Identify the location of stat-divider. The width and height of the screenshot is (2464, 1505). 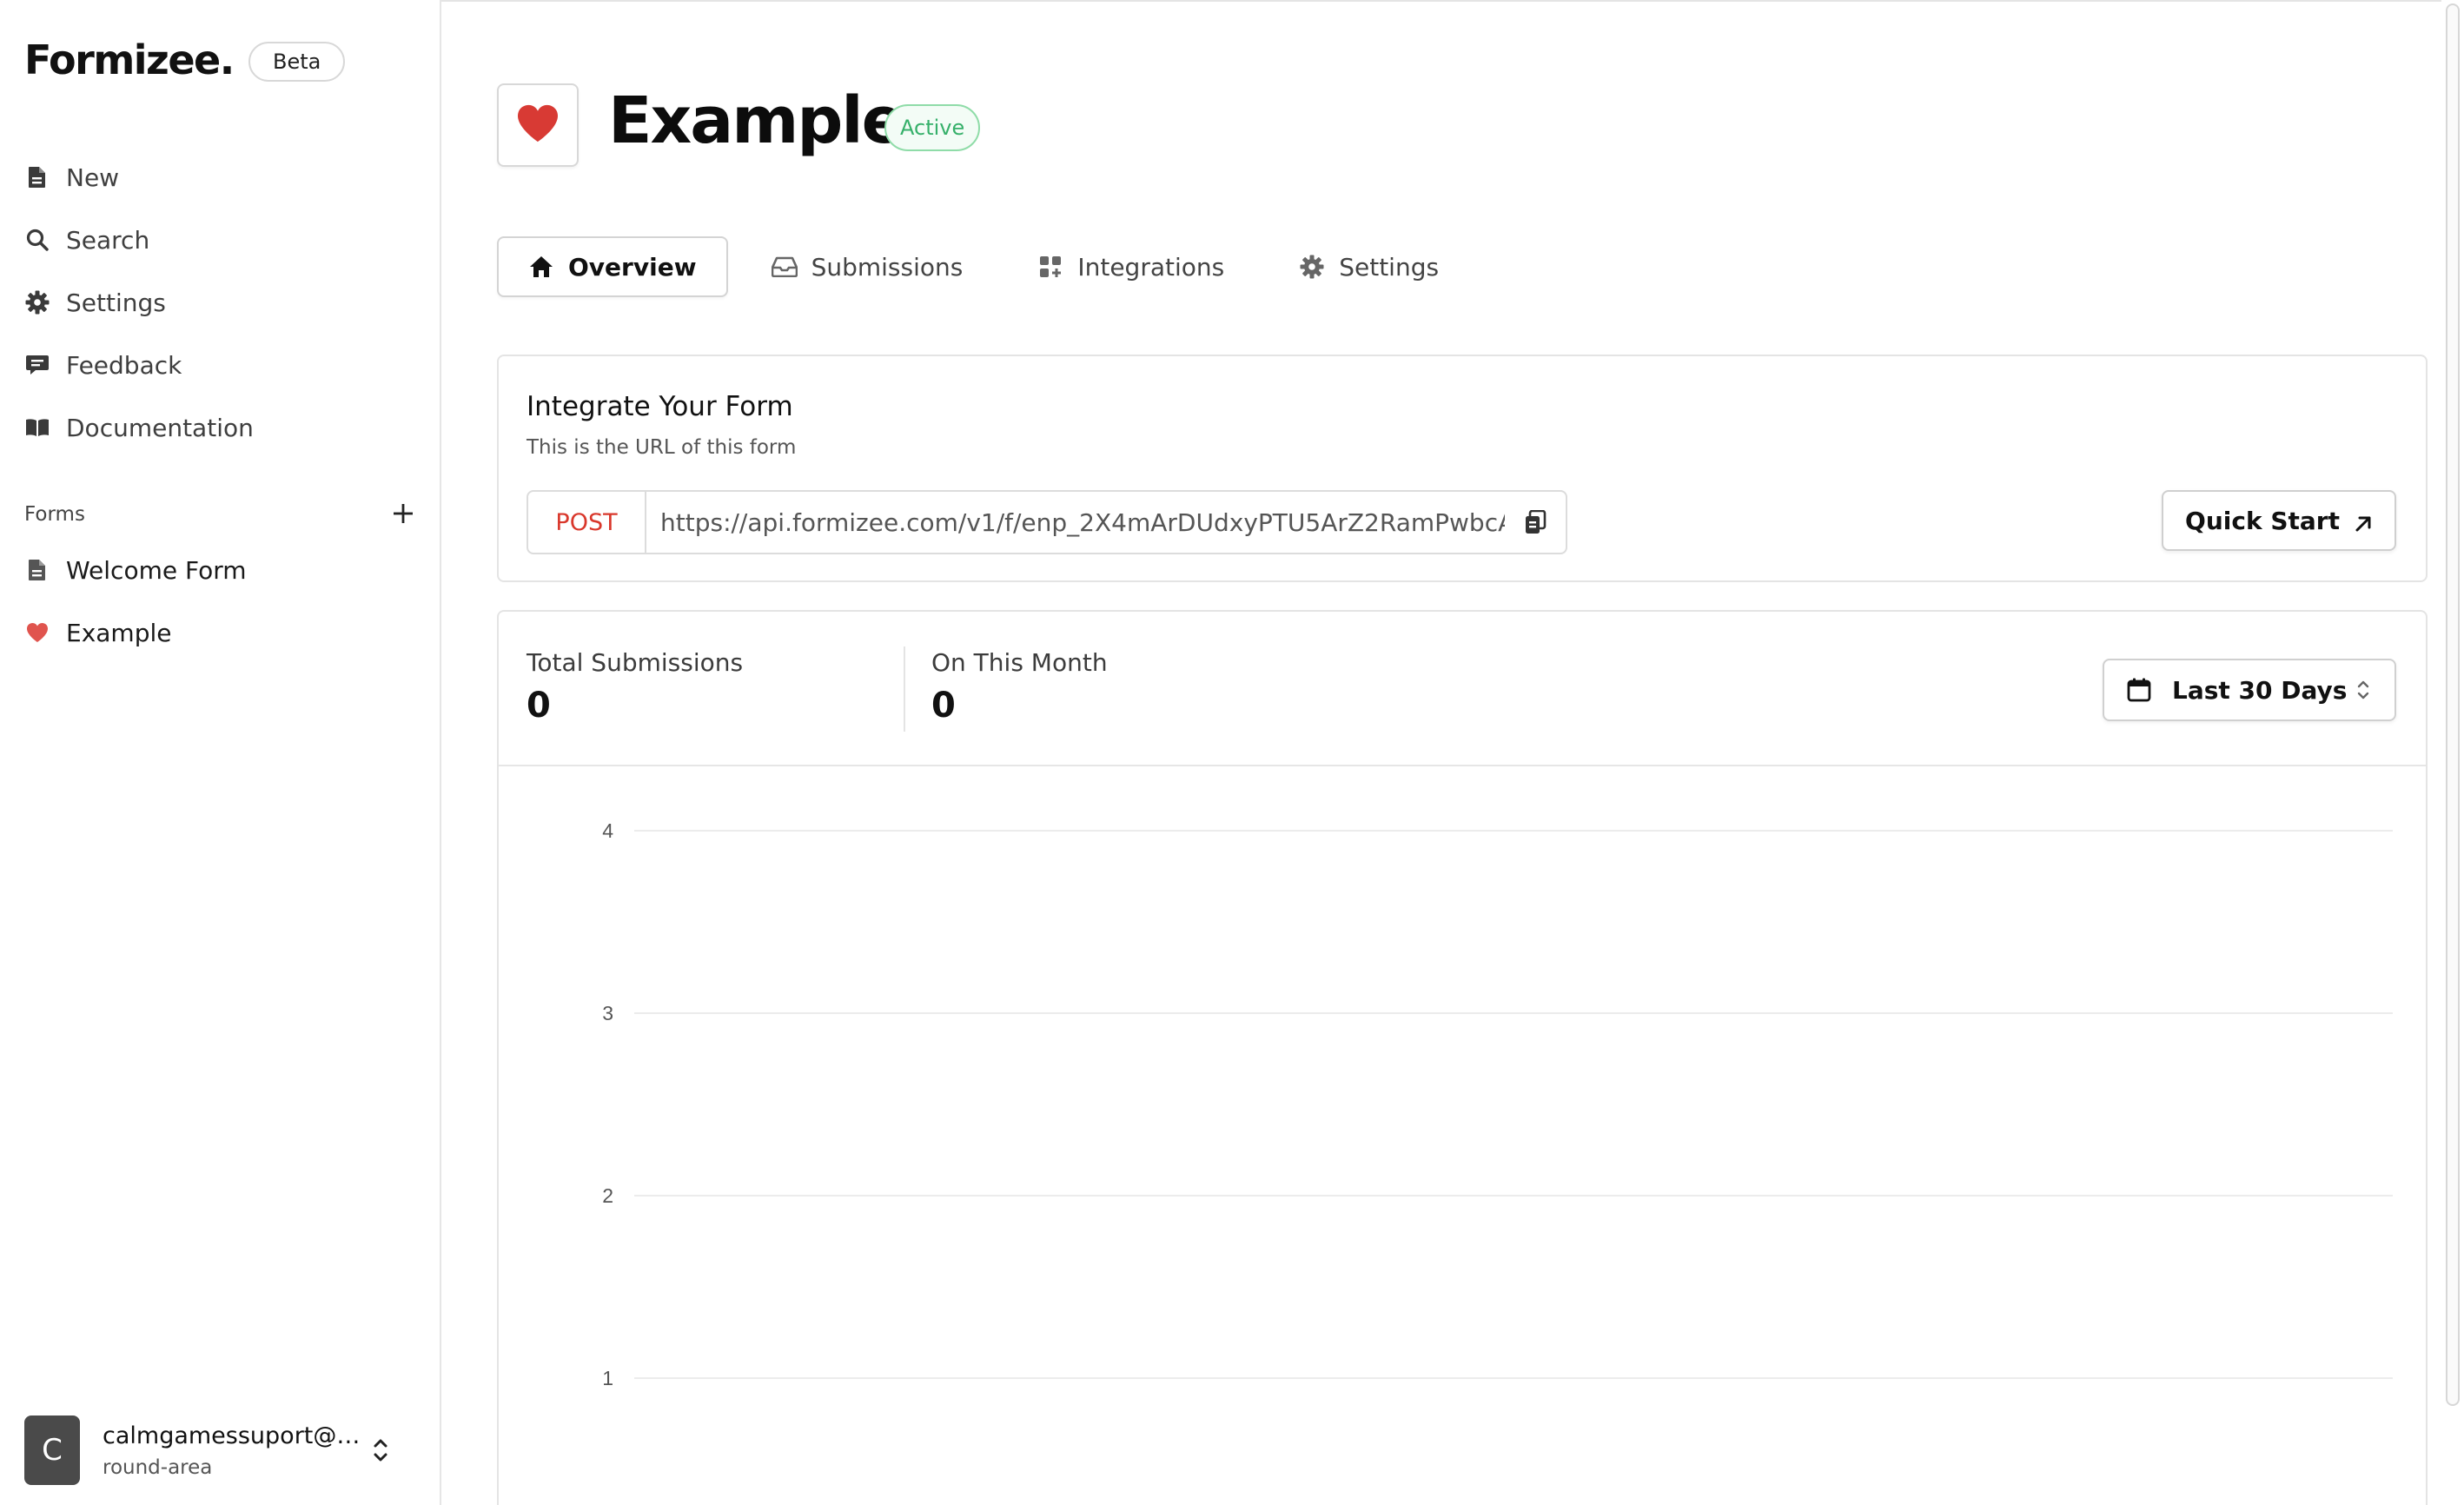
(904, 689).